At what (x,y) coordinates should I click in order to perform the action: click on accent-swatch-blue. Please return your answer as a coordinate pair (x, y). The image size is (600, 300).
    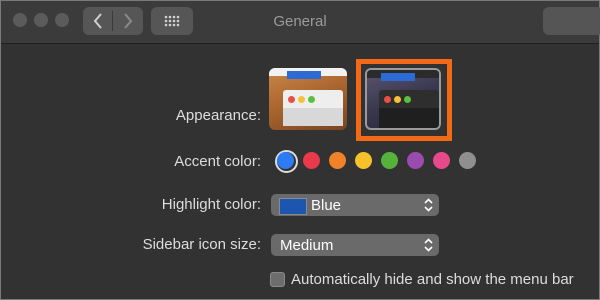
    Looking at the image, I should click on (285, 160).